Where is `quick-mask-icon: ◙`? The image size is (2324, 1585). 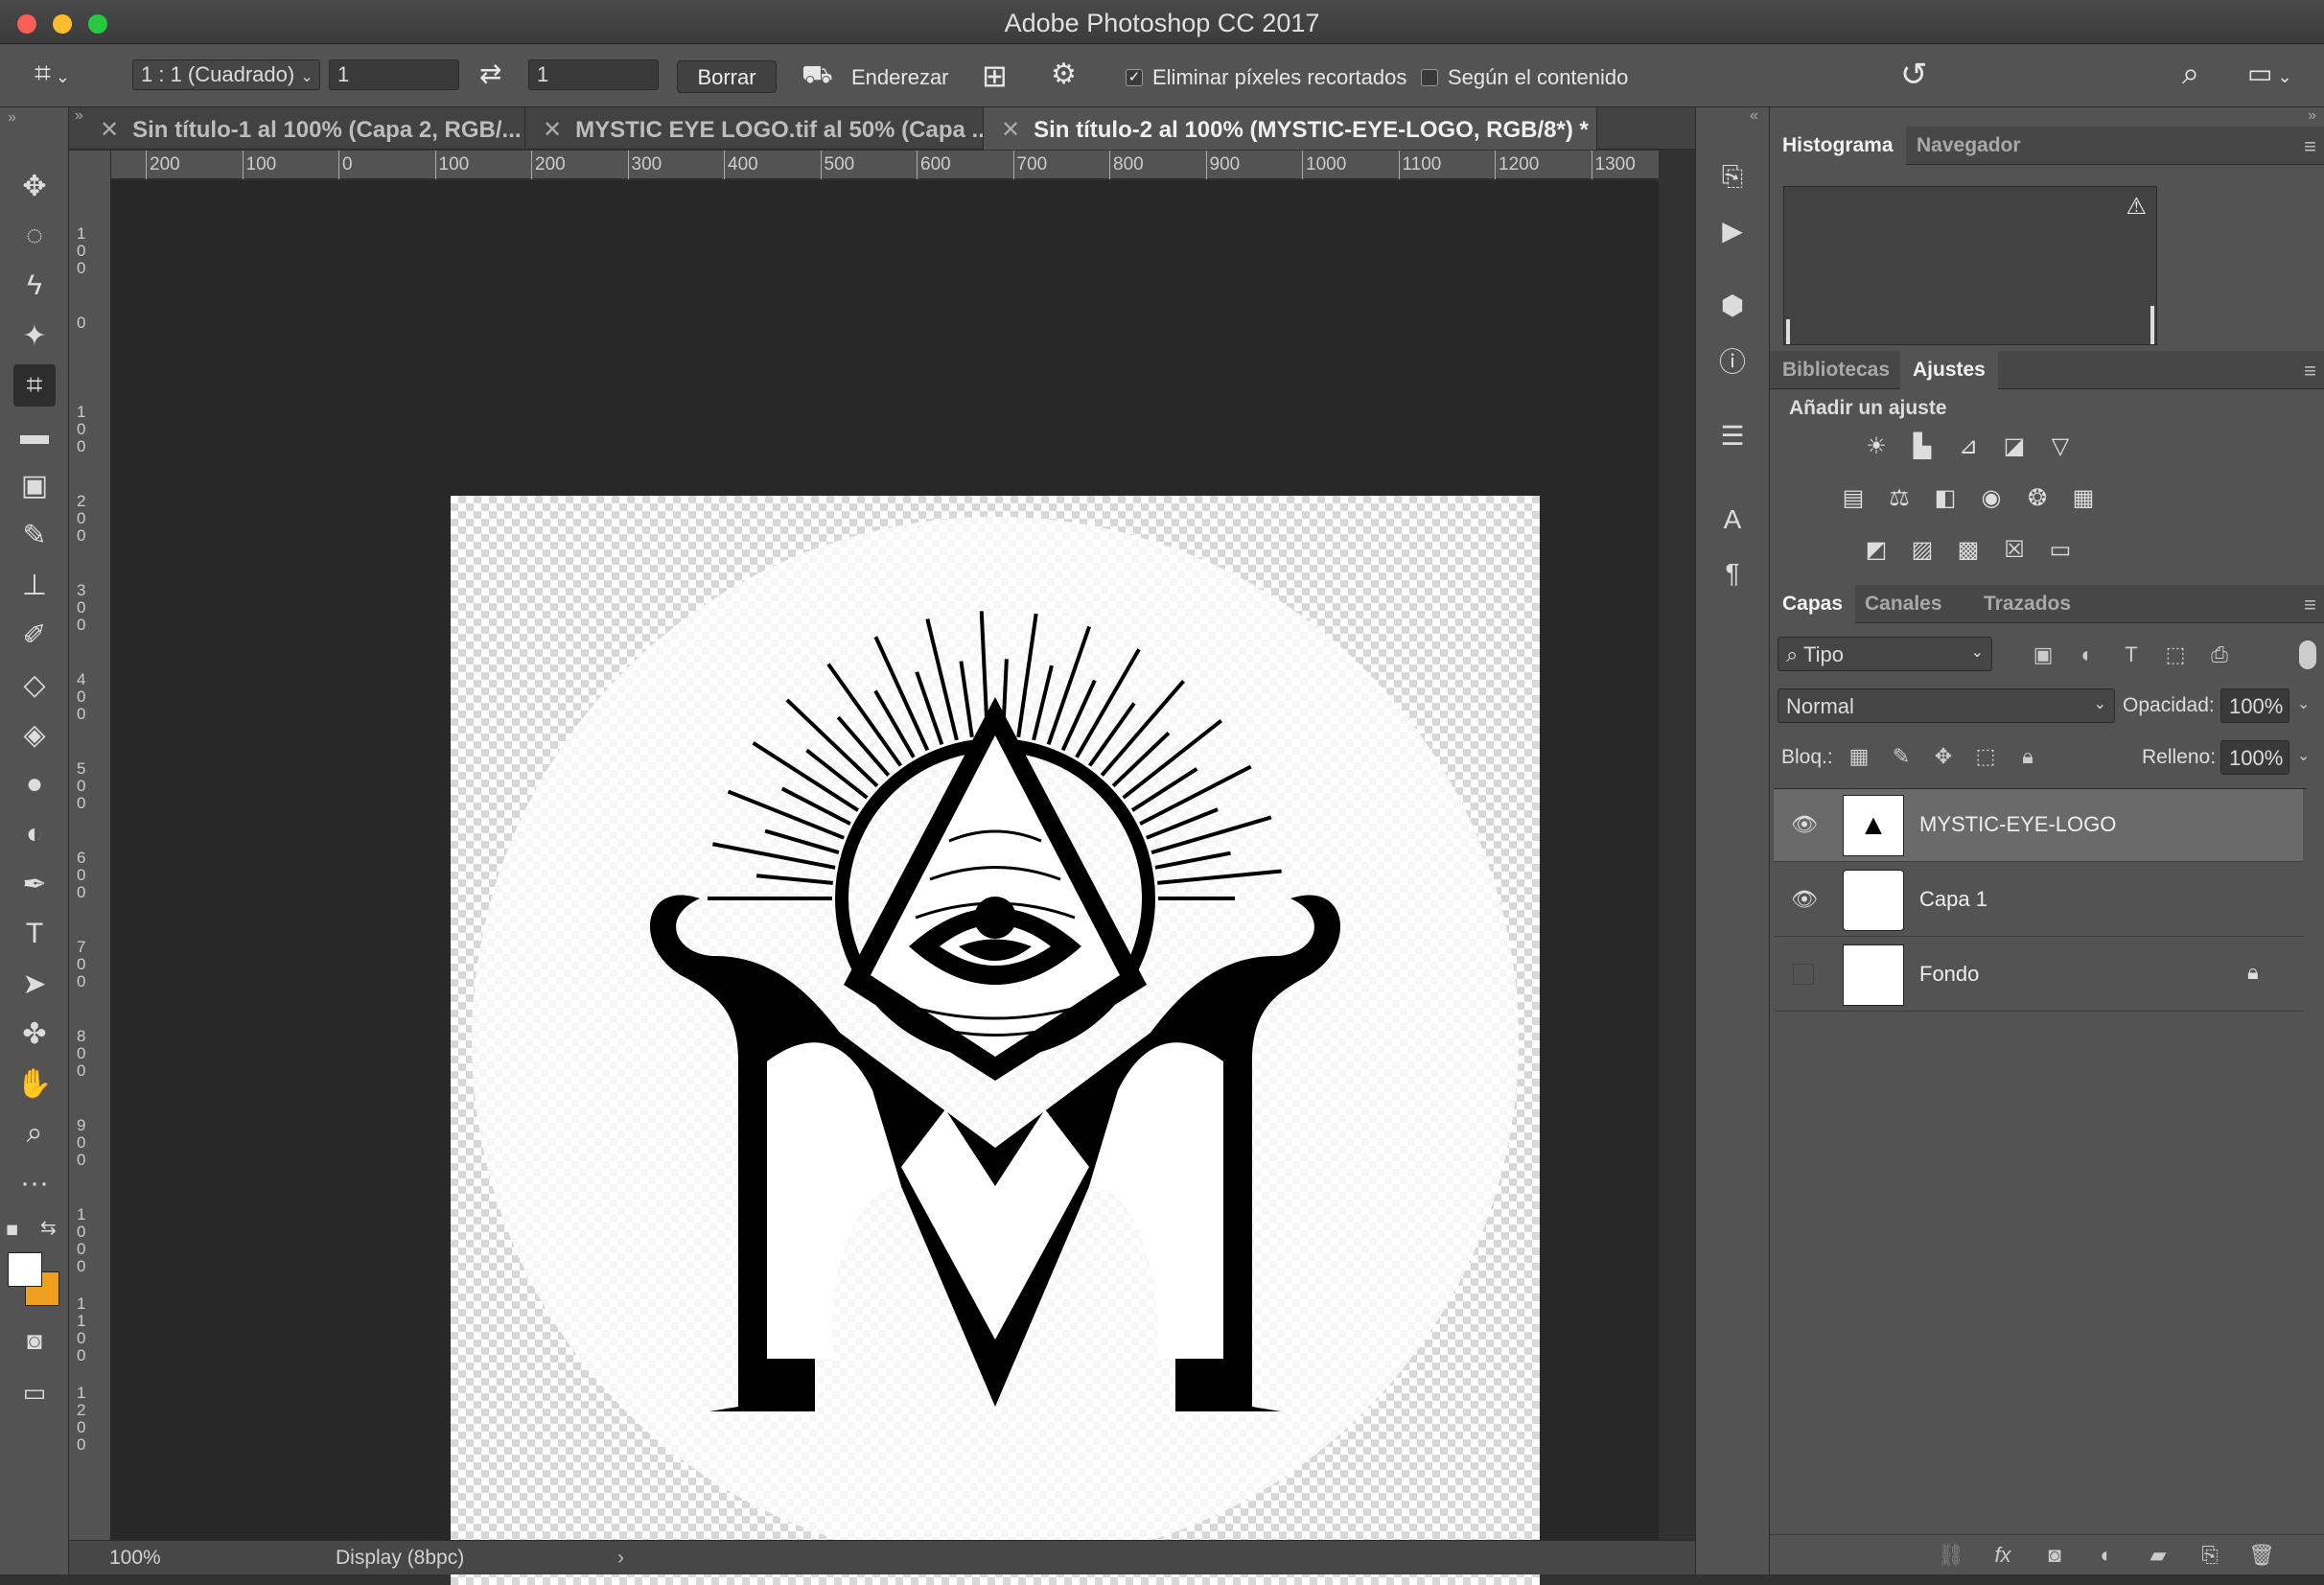 quick-mask-icon: ◙ is located at coordinates (34, 1341).